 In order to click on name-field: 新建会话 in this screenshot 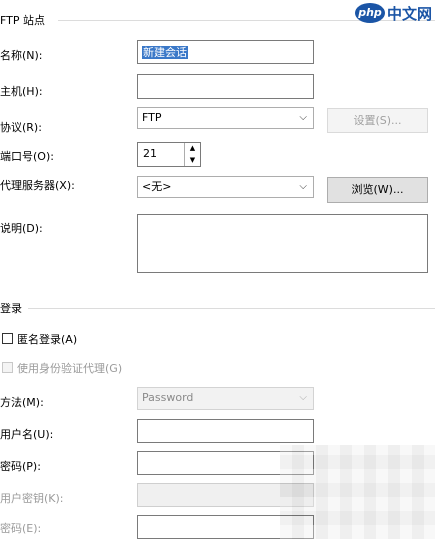, I will do `click(225, 52)`.